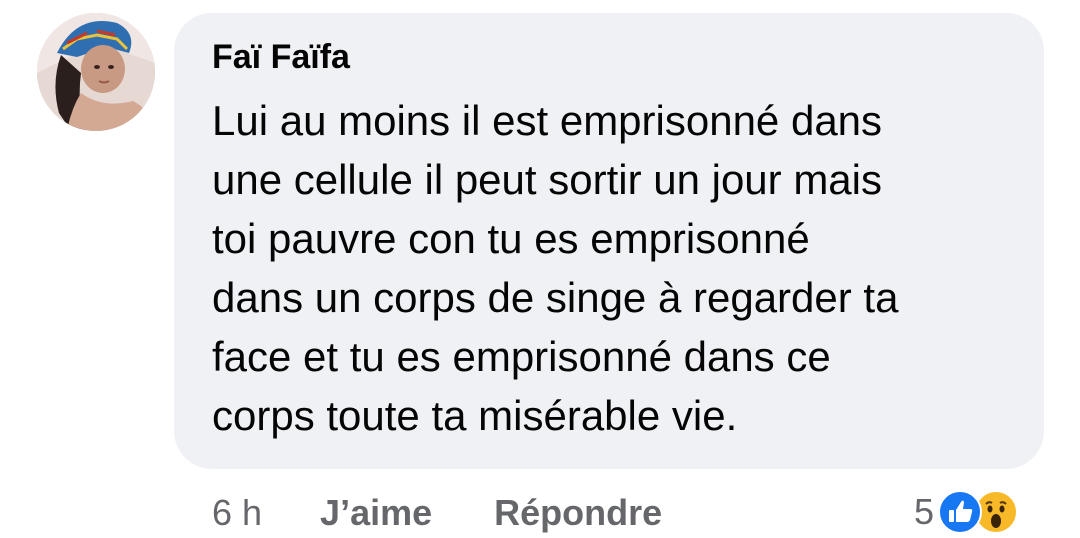 The width and height of the screenshot is (1080, 538). I want to click on comment-timestamp: 6 h, so click(237, 513).